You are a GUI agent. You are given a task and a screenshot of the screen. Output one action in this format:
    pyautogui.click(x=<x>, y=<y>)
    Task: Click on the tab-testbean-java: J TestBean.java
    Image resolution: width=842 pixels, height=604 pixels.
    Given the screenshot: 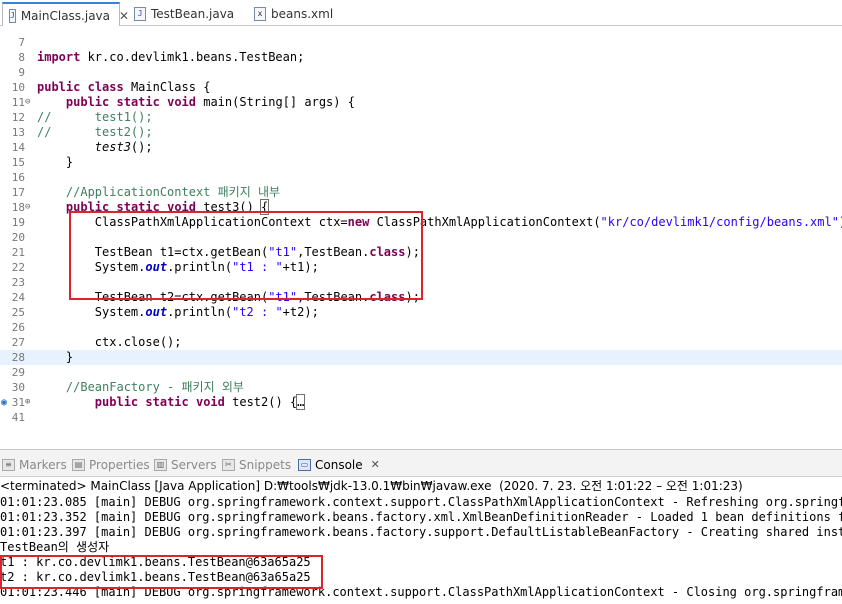 What is the action you would take?
    pyautogui.click(x=184, y=14)
    